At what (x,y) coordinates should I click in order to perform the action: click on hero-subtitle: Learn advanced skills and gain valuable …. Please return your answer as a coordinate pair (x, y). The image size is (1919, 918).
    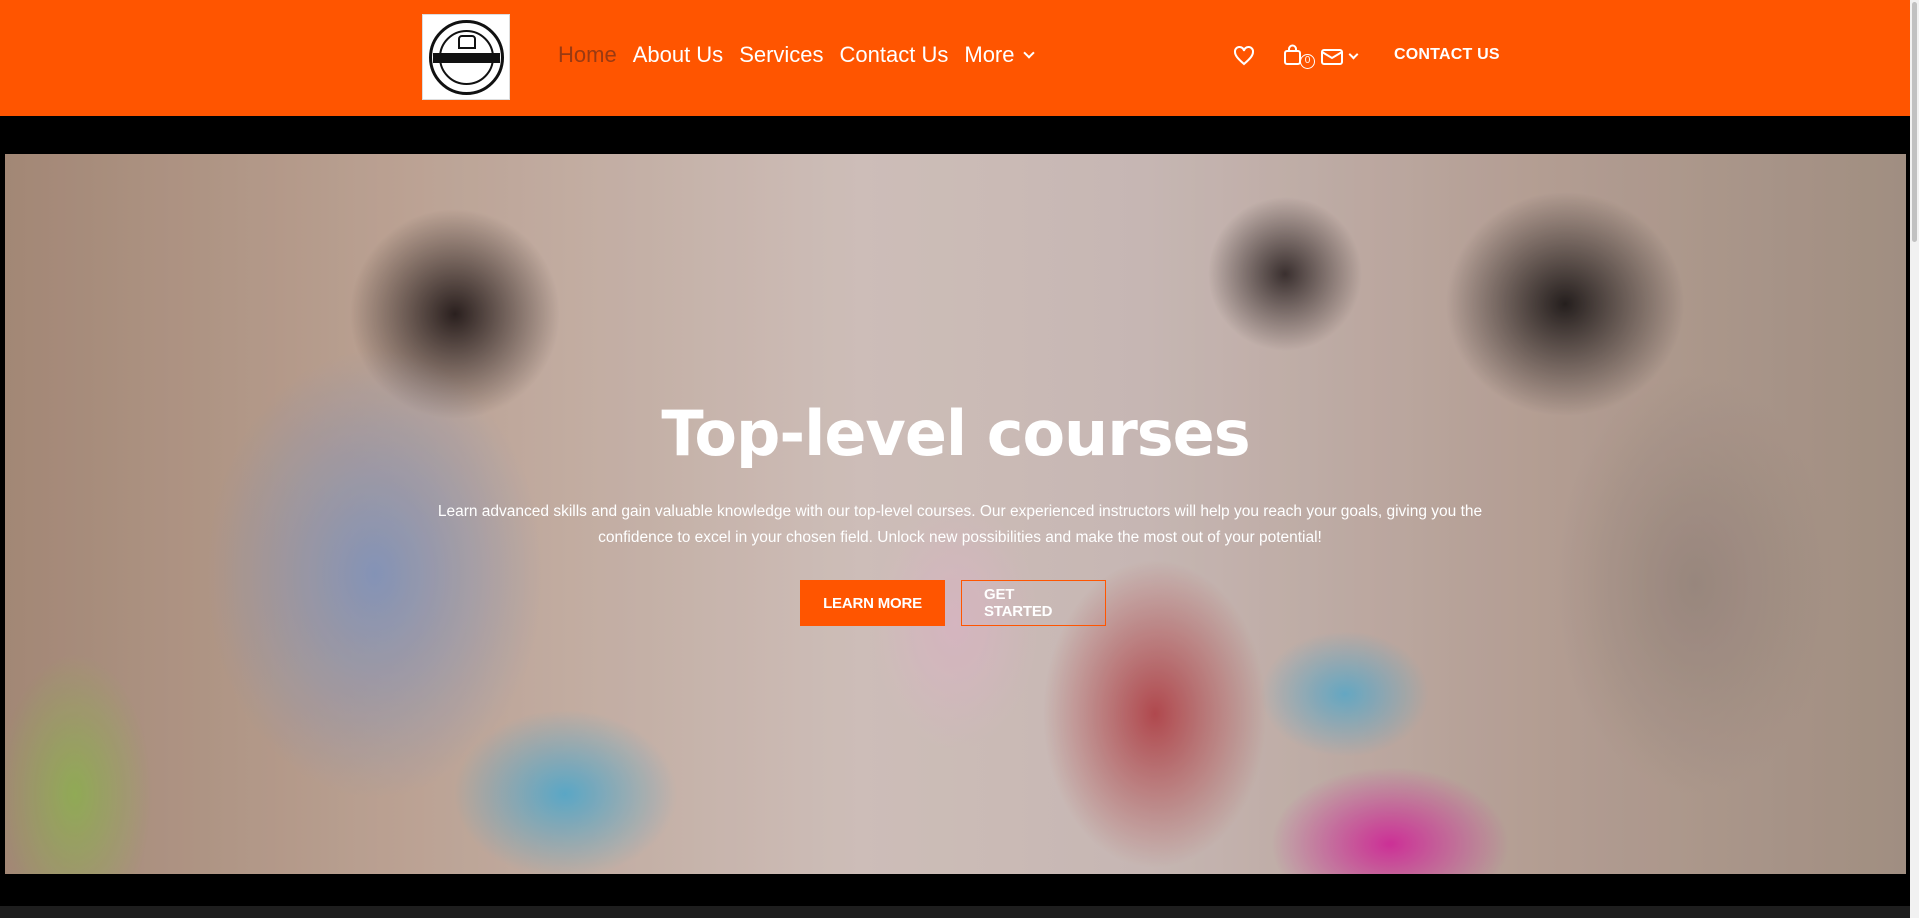
    Looking at the image, I should click on (960, 524).